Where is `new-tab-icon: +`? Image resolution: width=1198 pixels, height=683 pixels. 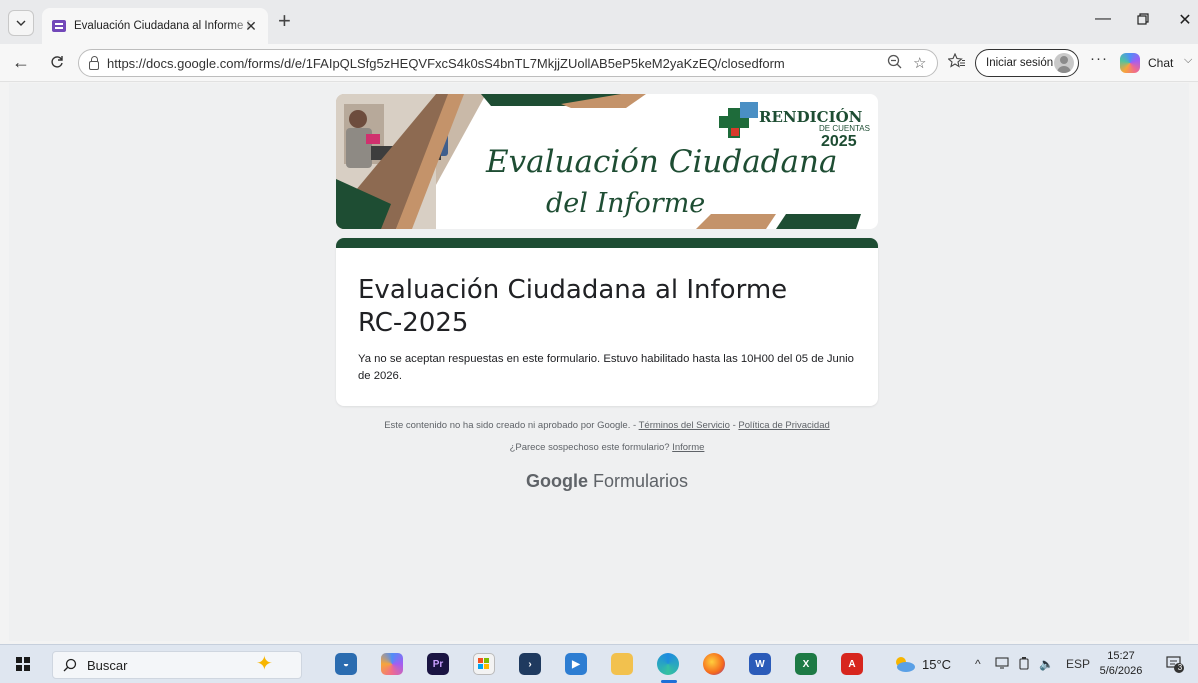 new-tab-icon: + is located at coordinates (284, 21).